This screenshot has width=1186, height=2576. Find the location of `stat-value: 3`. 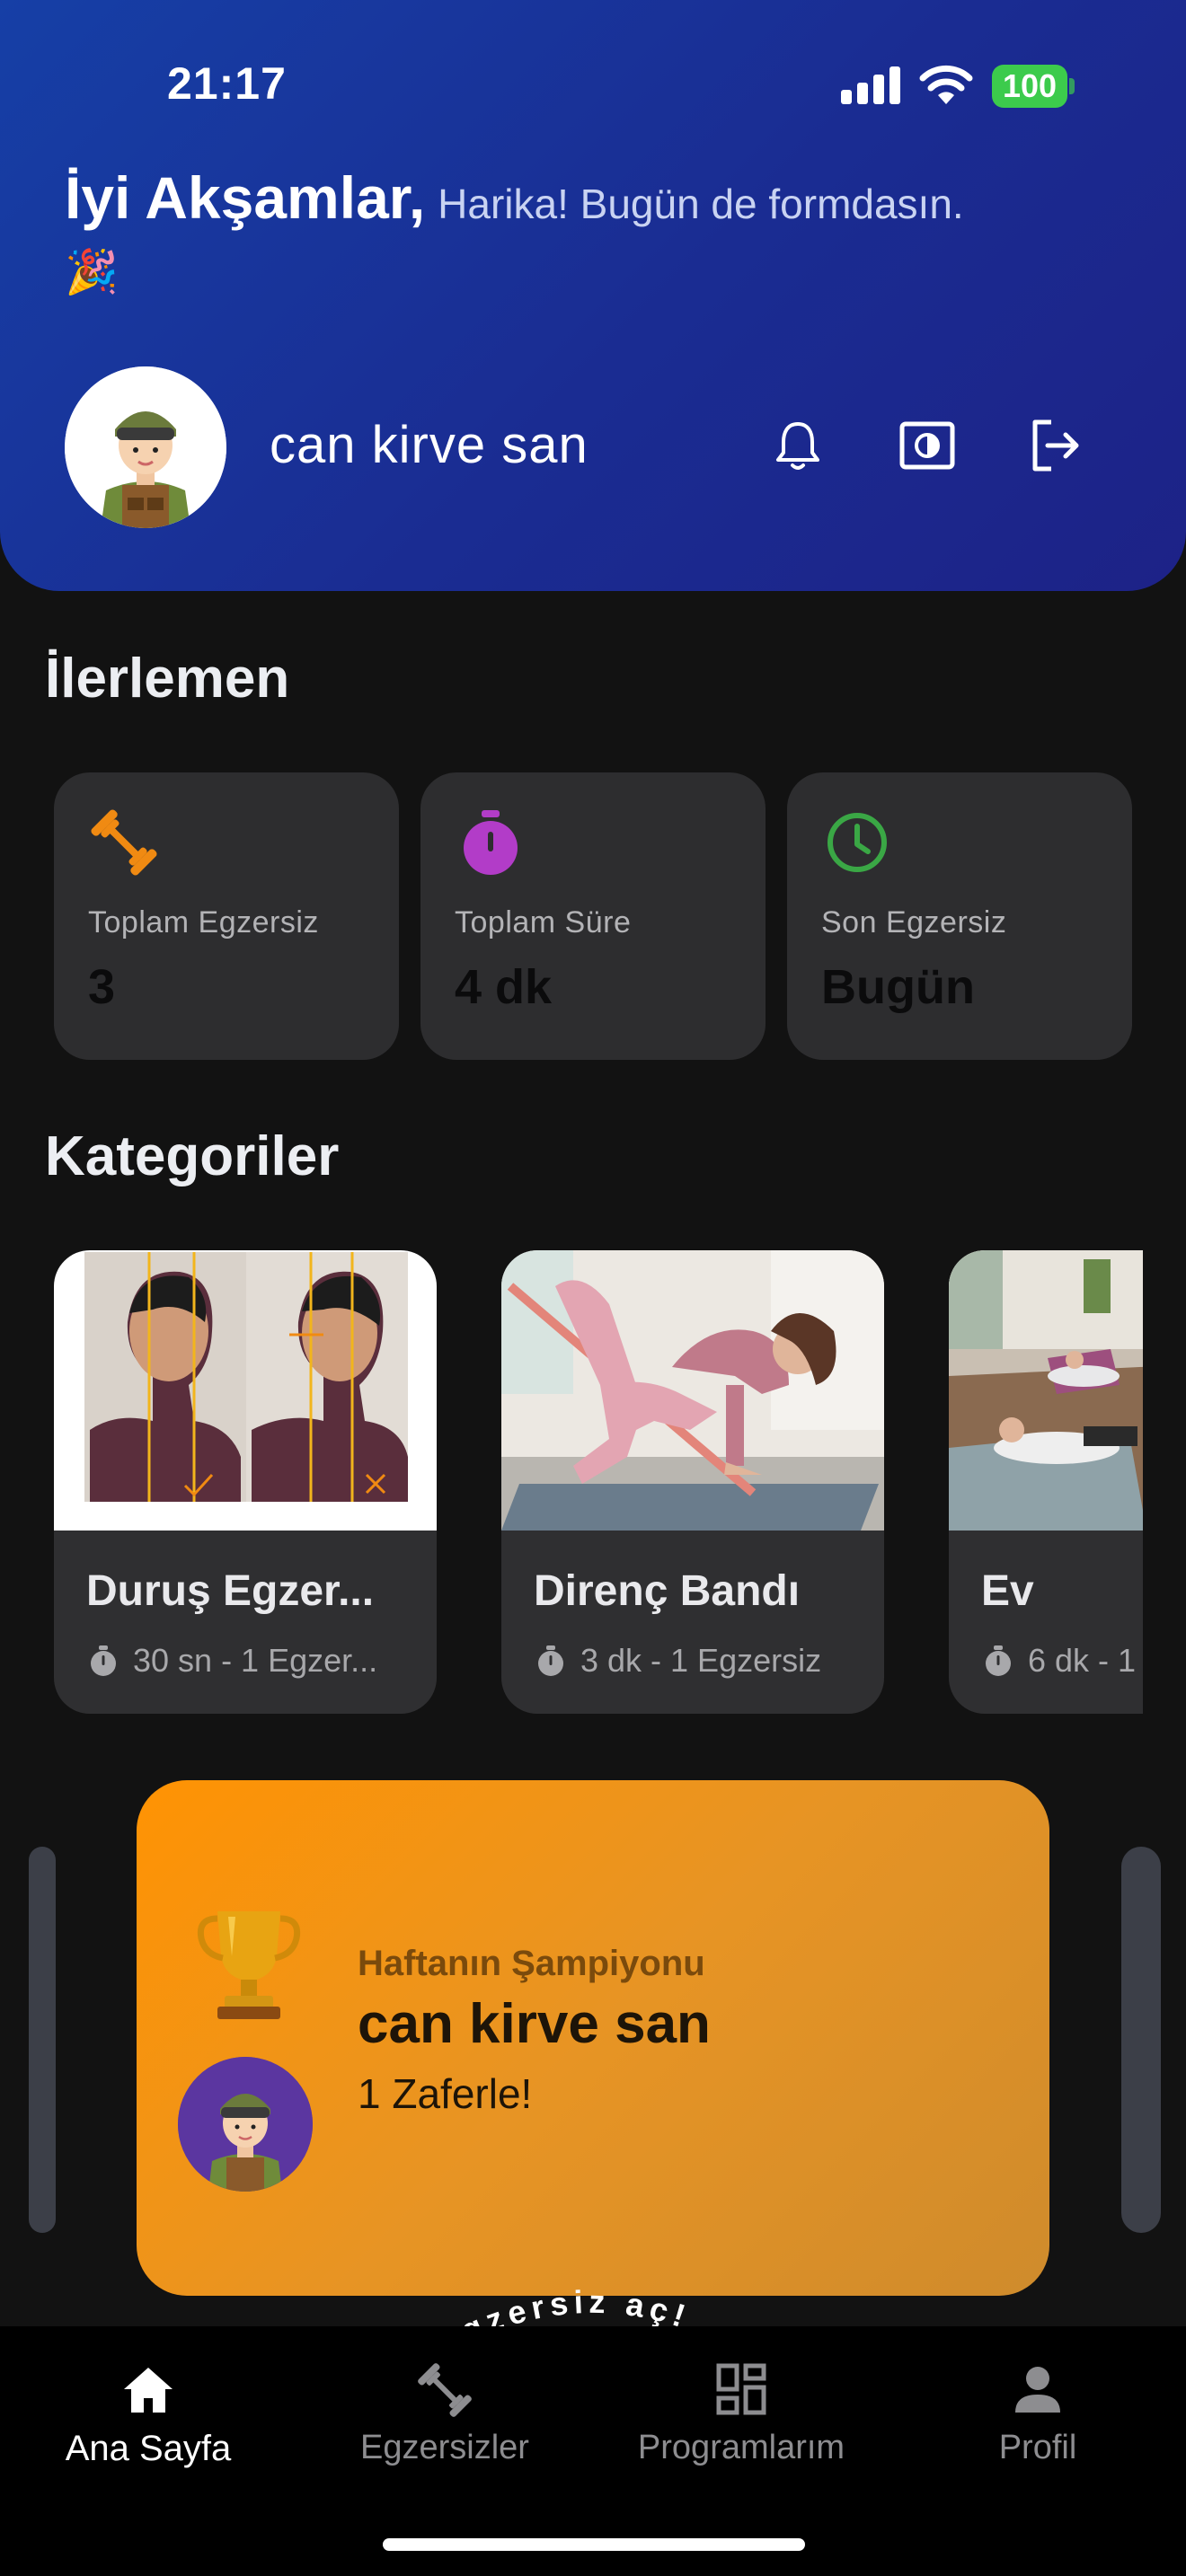

stat-value: 3 is located at coordinates (102, 987).